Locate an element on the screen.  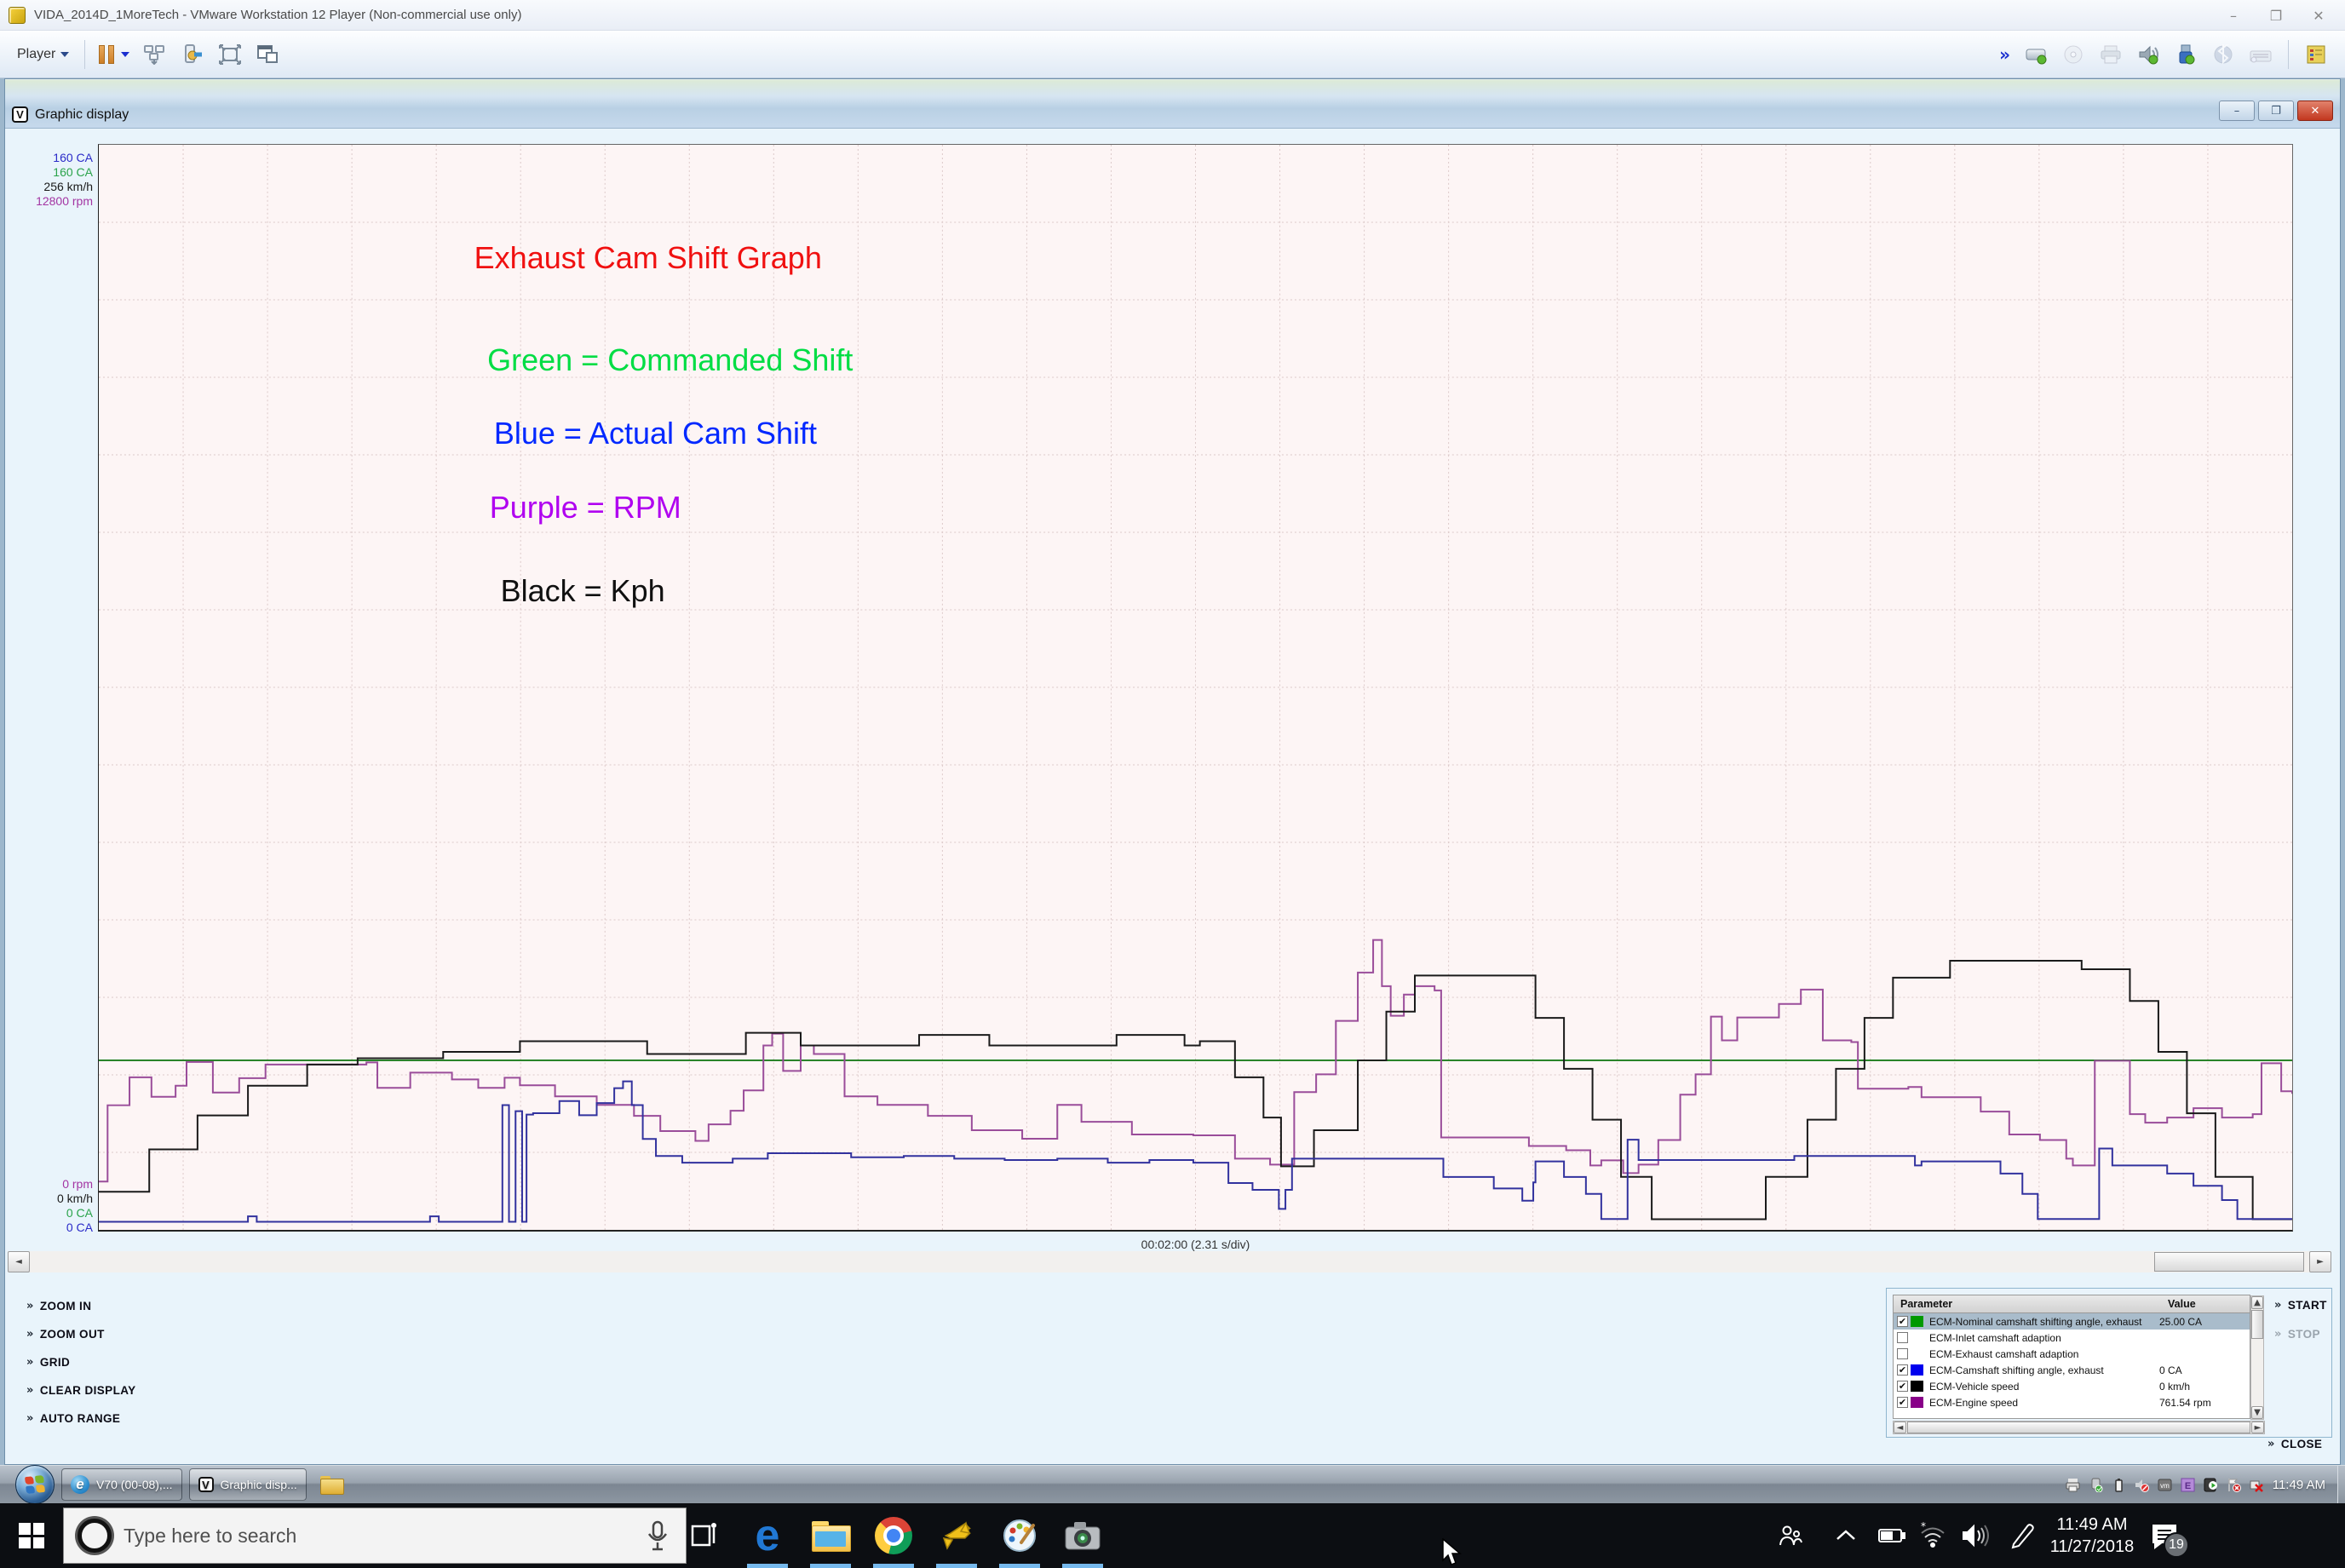
vida-e-icon: E is located at coordinates (2188, 1485).